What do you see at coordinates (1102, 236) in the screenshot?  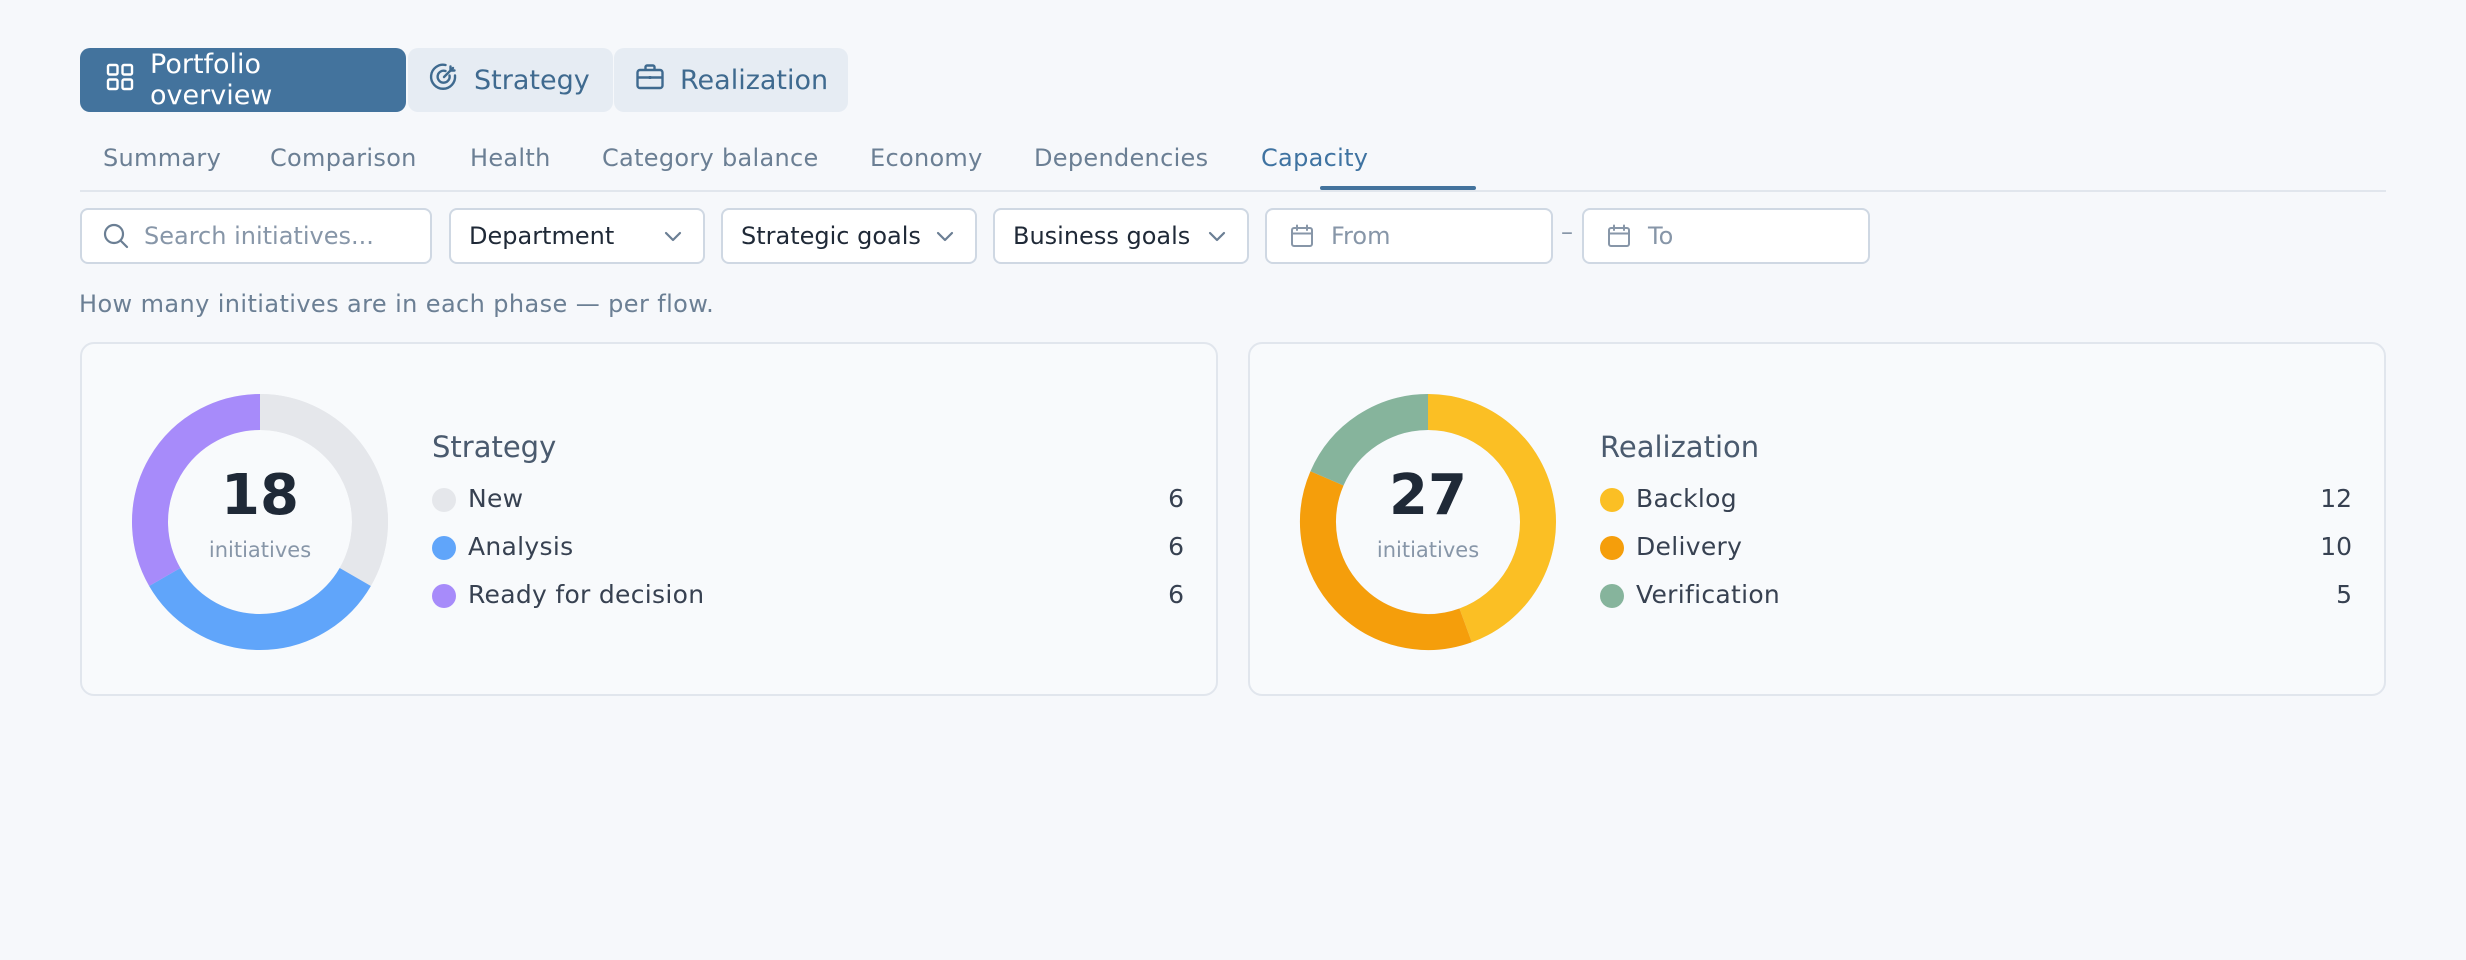 I see `business-goals-select-label: Business goals` at bounding box center [1102, 236].